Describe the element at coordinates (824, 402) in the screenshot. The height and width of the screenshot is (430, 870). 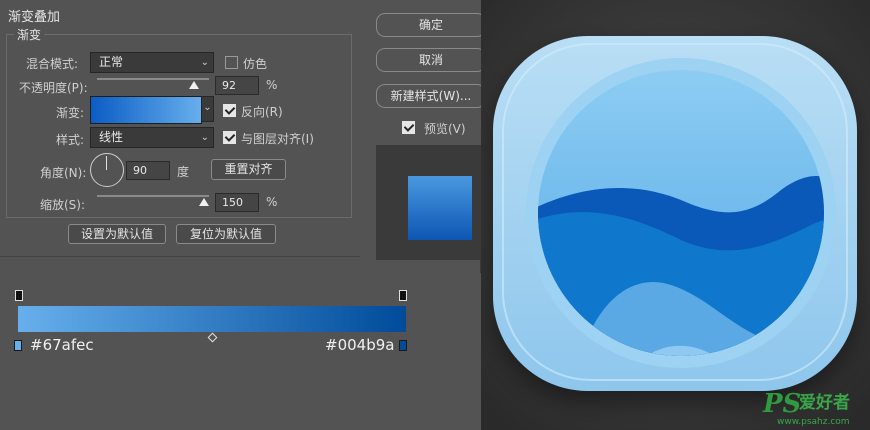
I see `watermark-text: 爱好者` at that location.